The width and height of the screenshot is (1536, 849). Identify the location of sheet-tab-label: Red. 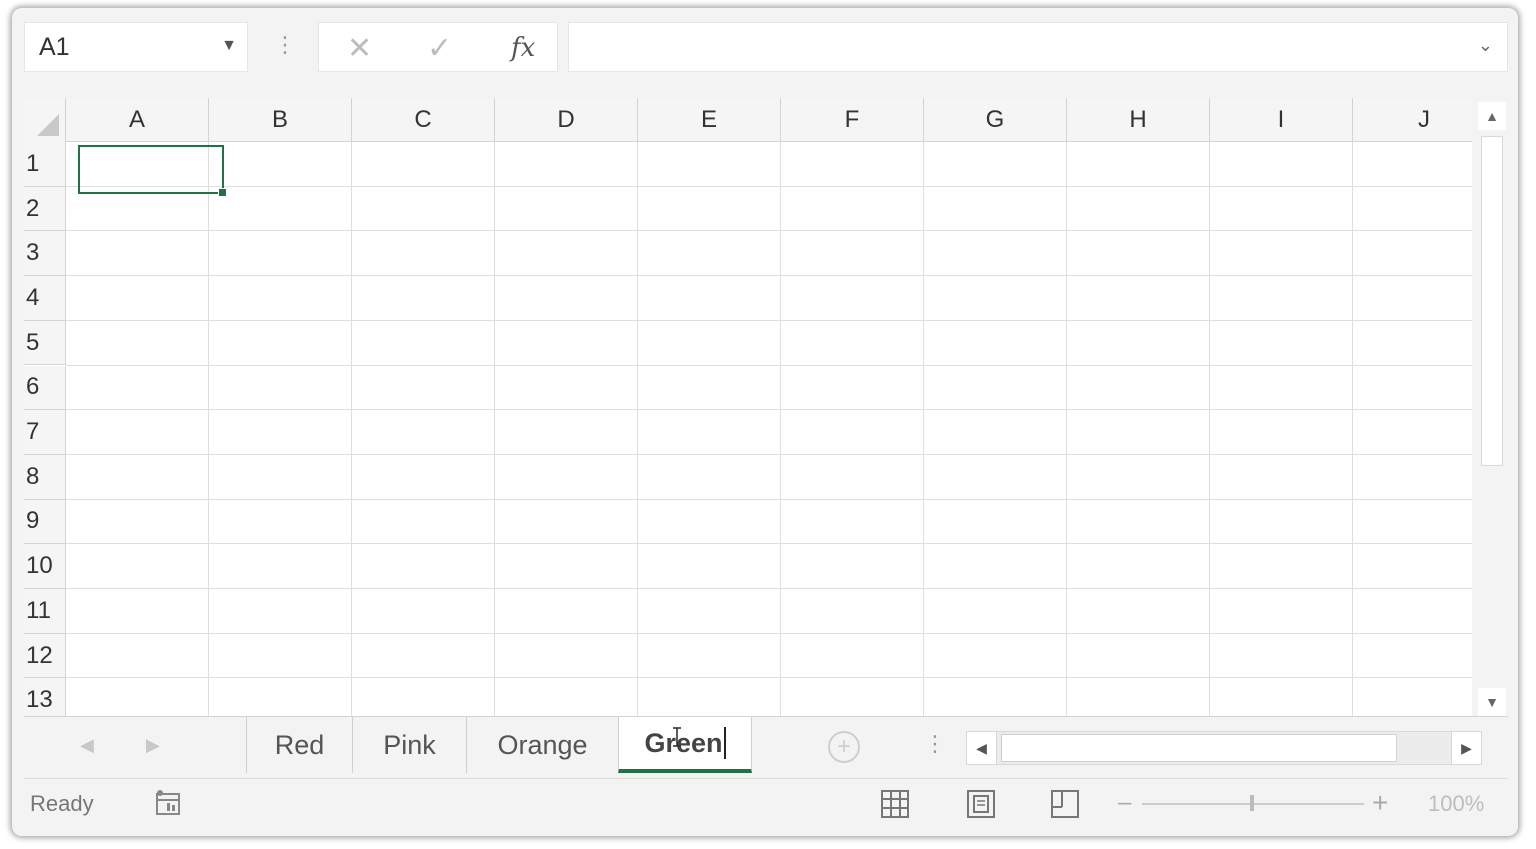
(299, 744).